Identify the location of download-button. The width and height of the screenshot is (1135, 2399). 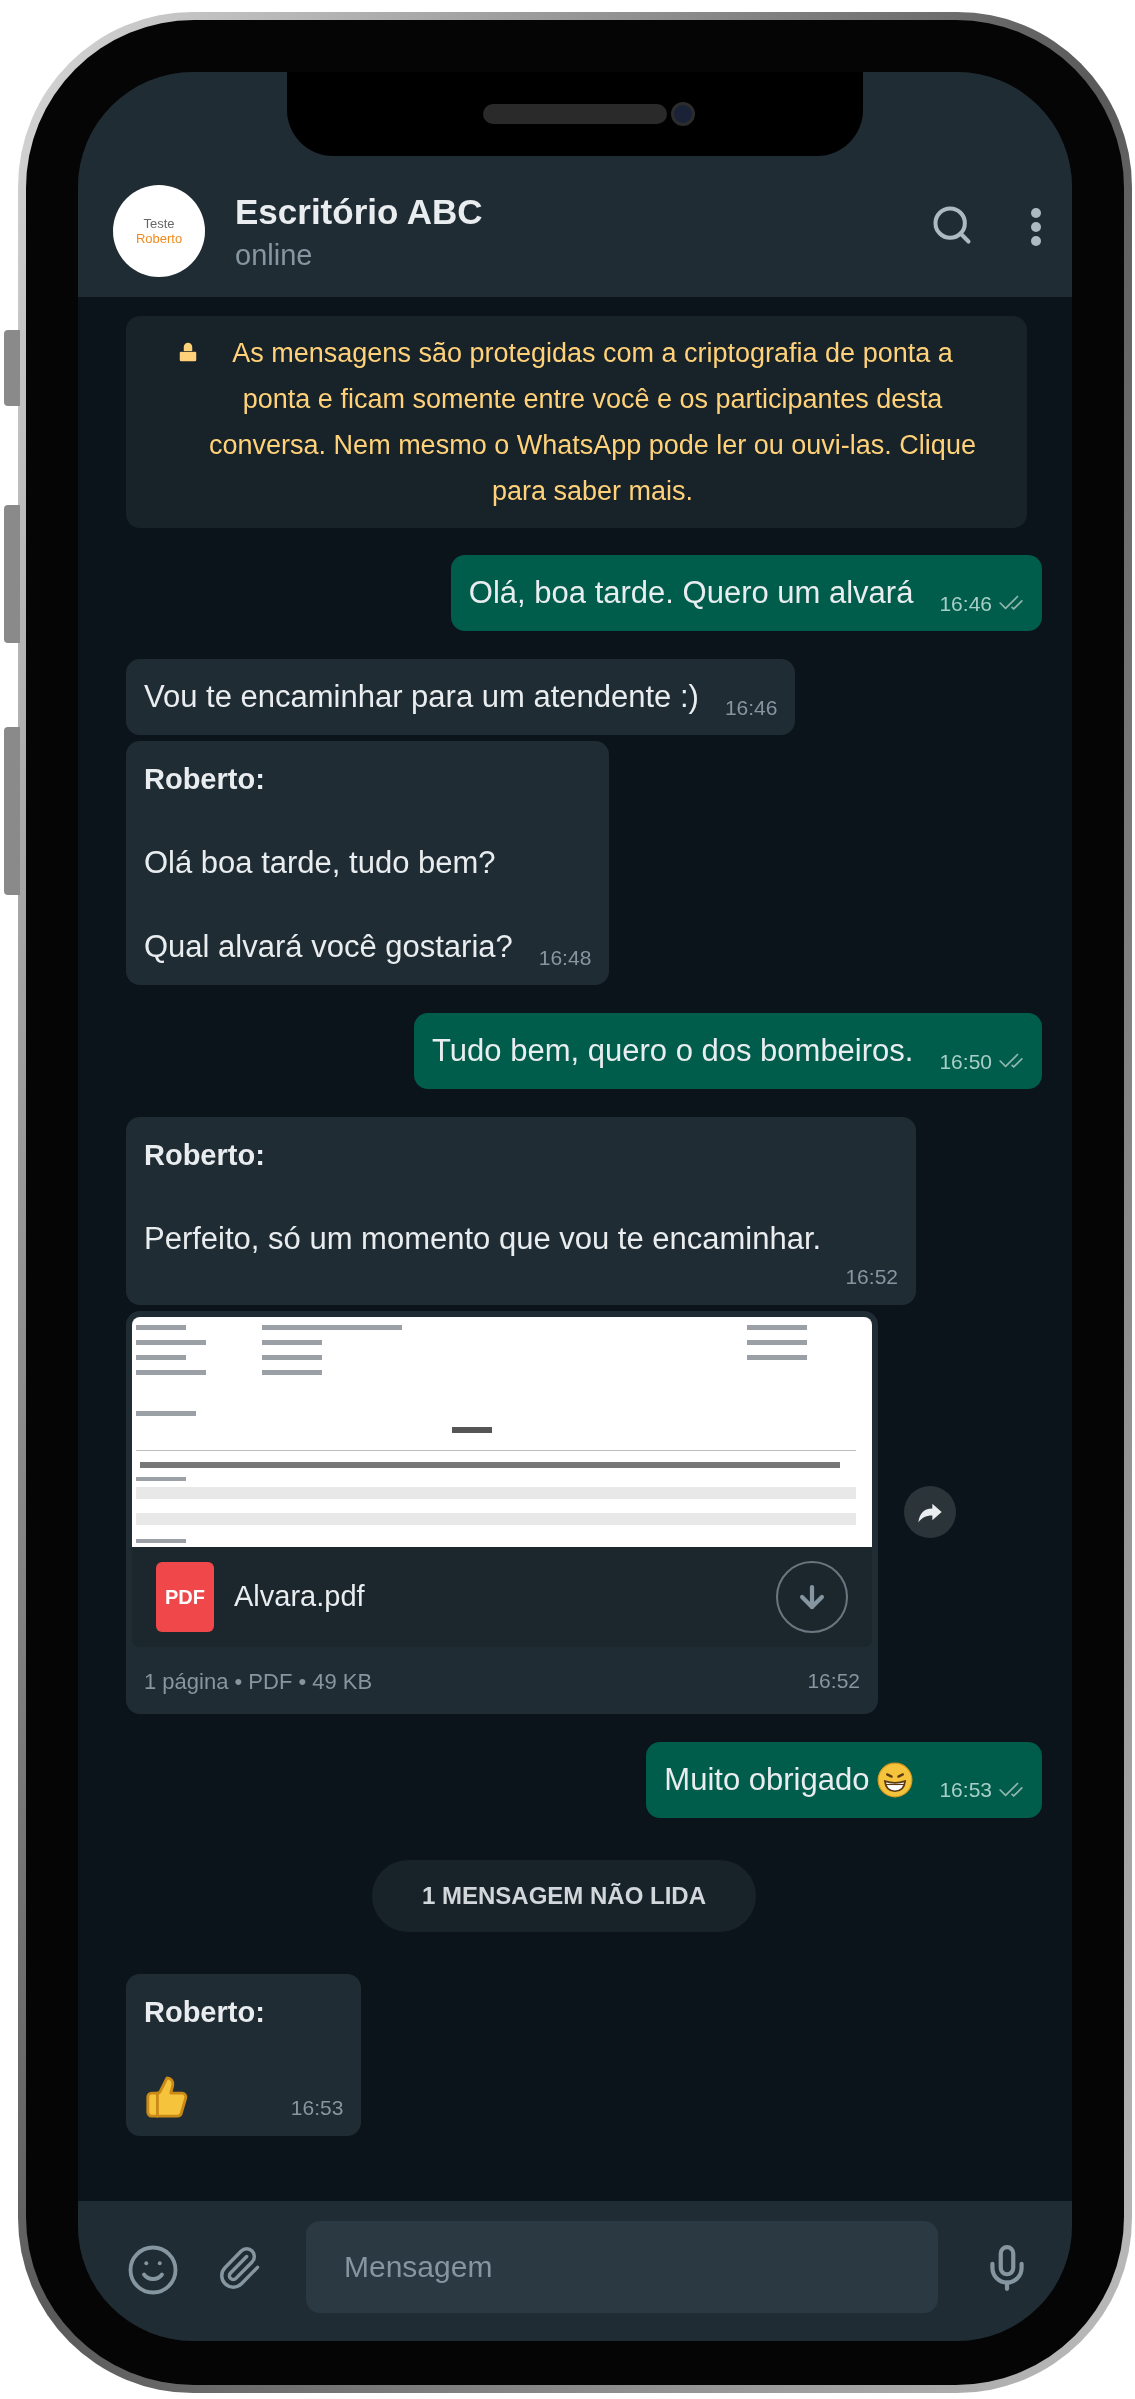
(812, 1596).